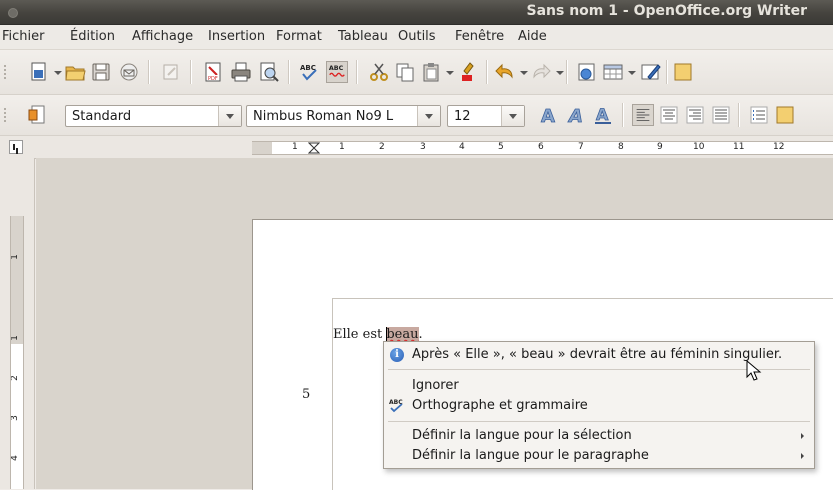 The height and width of the screenshot is (490, 833). What do you see at coordinates (16, 147) in the screenshot?
I see `tab-stop-selector` at bounding box center [16, 147].